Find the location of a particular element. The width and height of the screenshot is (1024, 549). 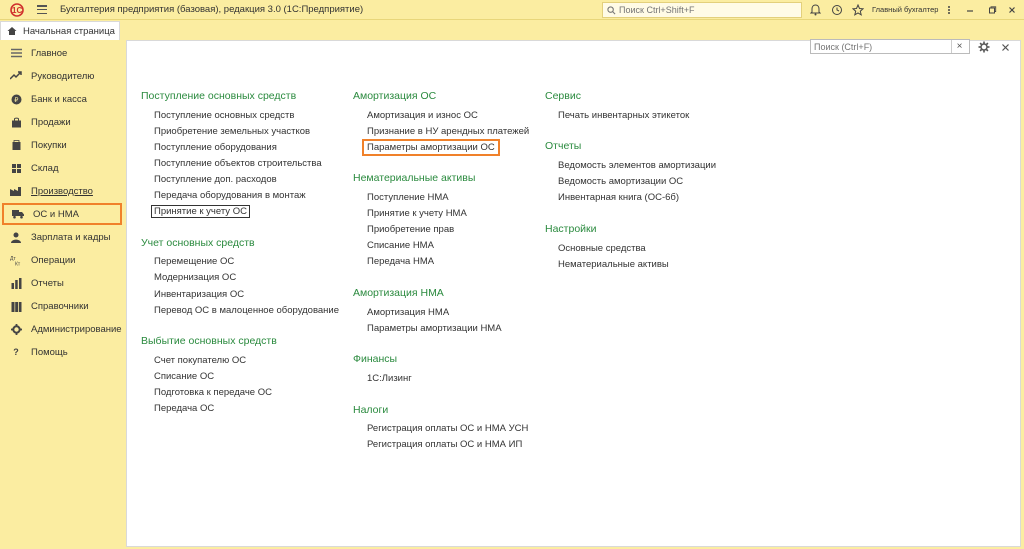

sidebar-item-purchases: Покупки is located at coordinates (62, 145).